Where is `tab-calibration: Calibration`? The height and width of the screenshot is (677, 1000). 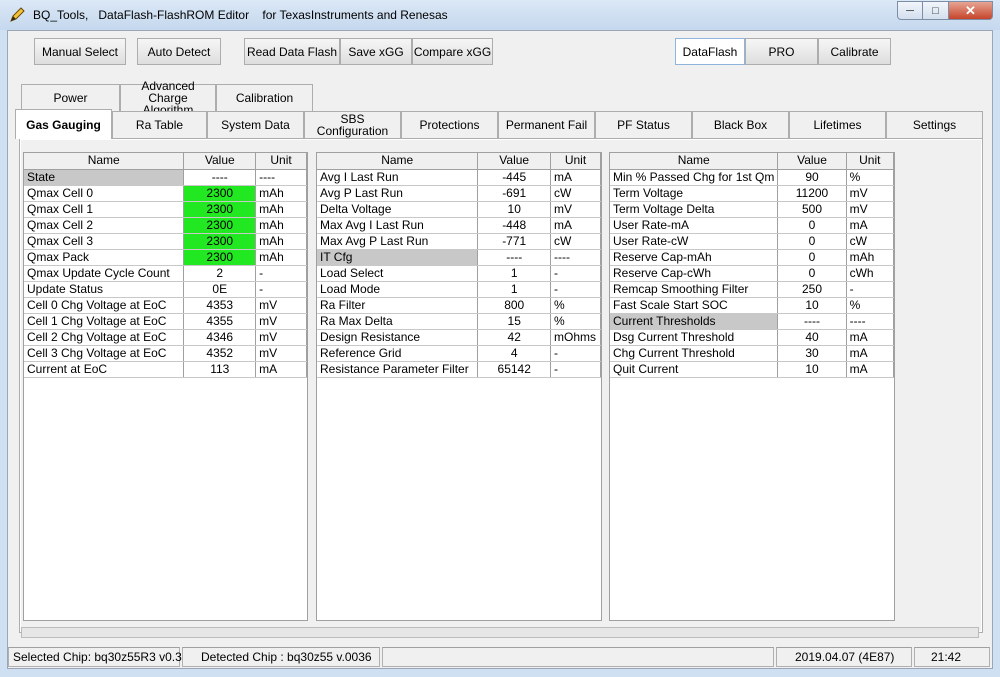 tab-calibration: Calibration is located at coordinates (264, 97).